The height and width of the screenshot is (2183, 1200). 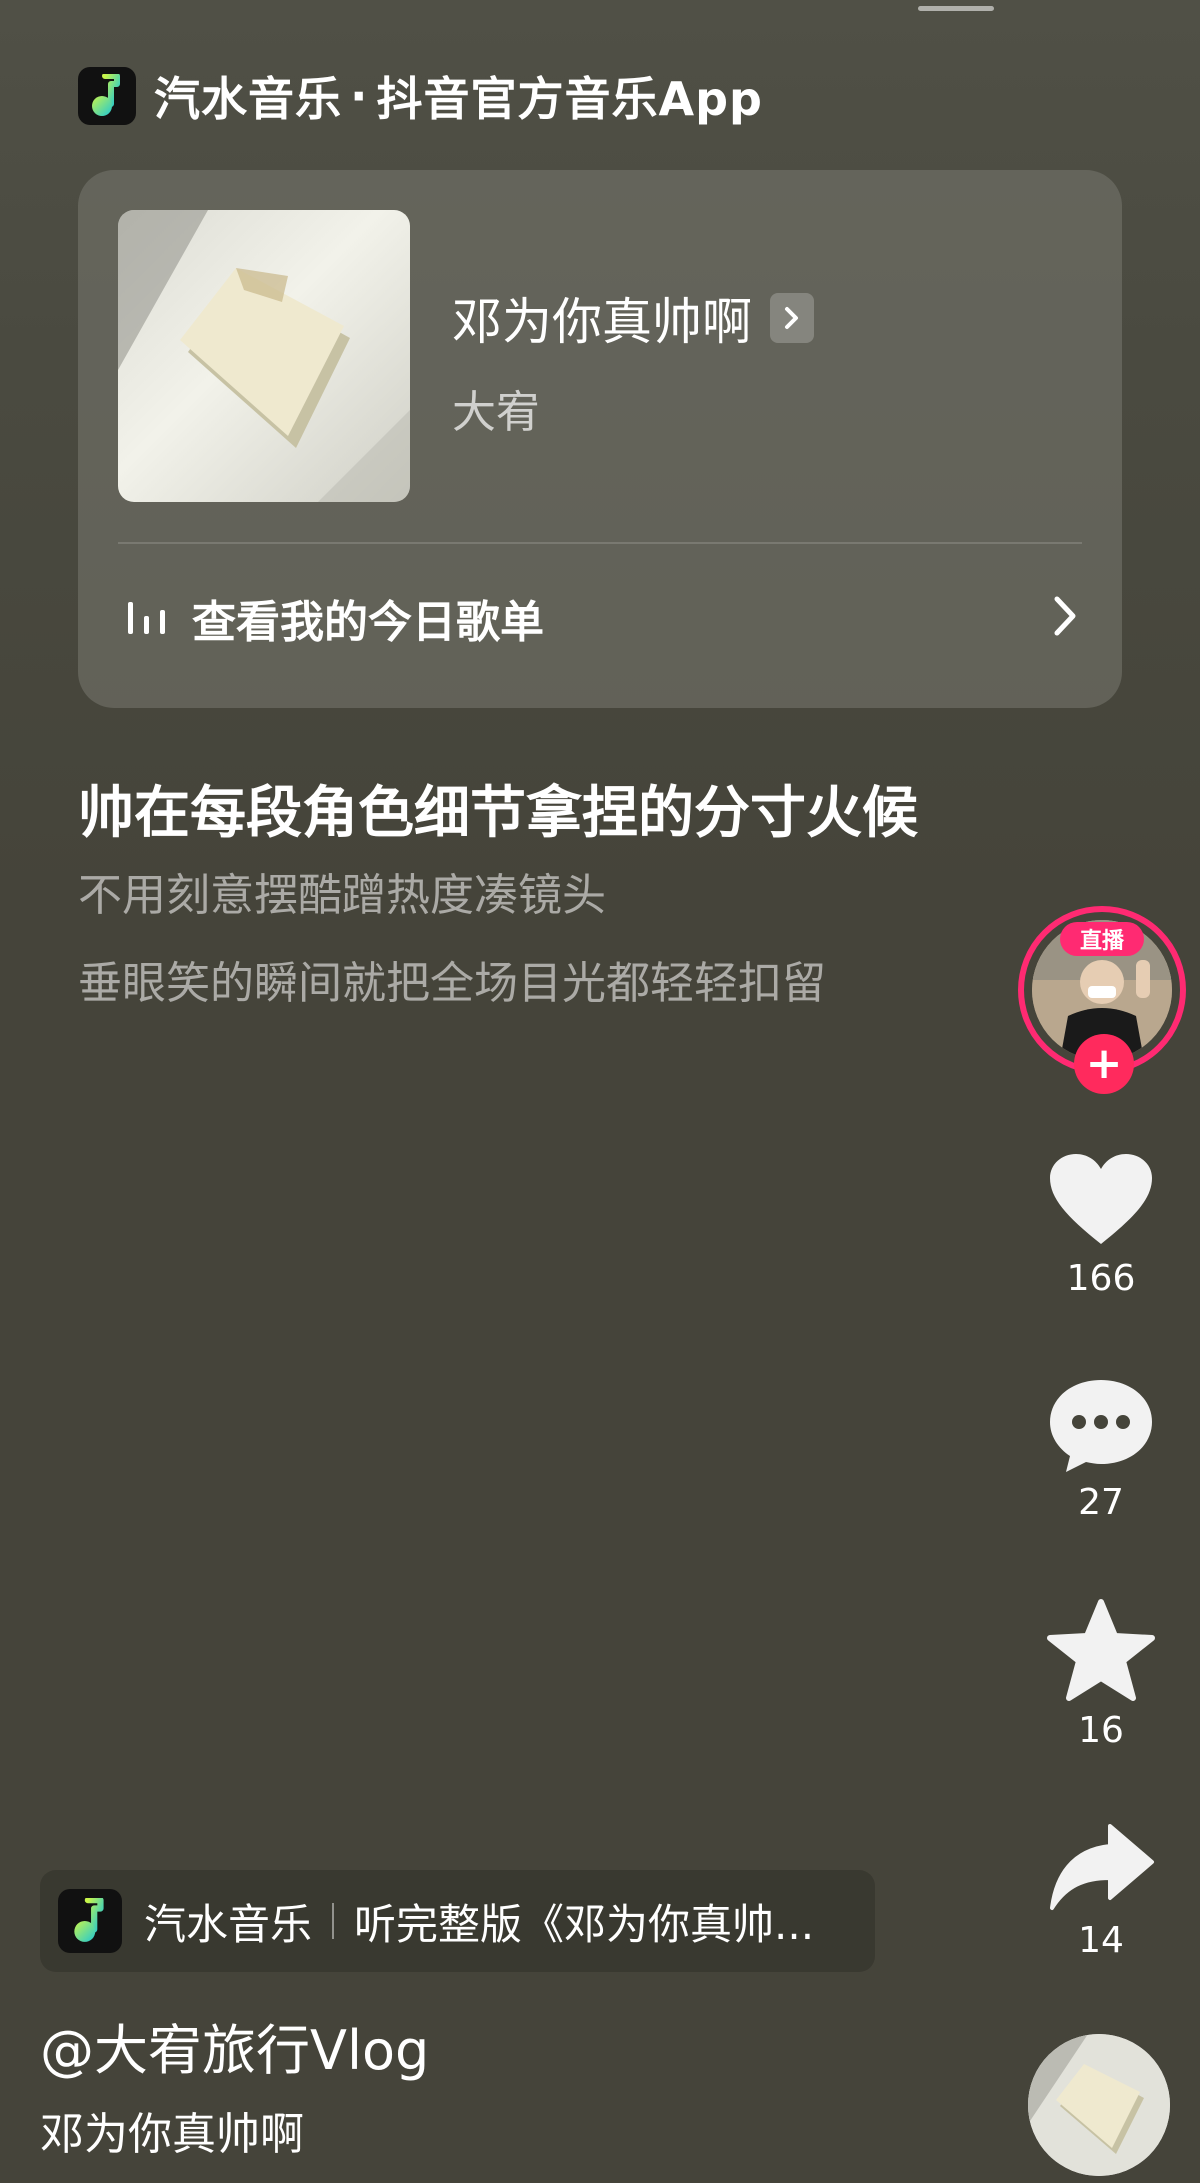 What do you see at coordinates (1101, 1199) in the screenshot?
I see `heart-icon` at bounding box center [1101, 1199].